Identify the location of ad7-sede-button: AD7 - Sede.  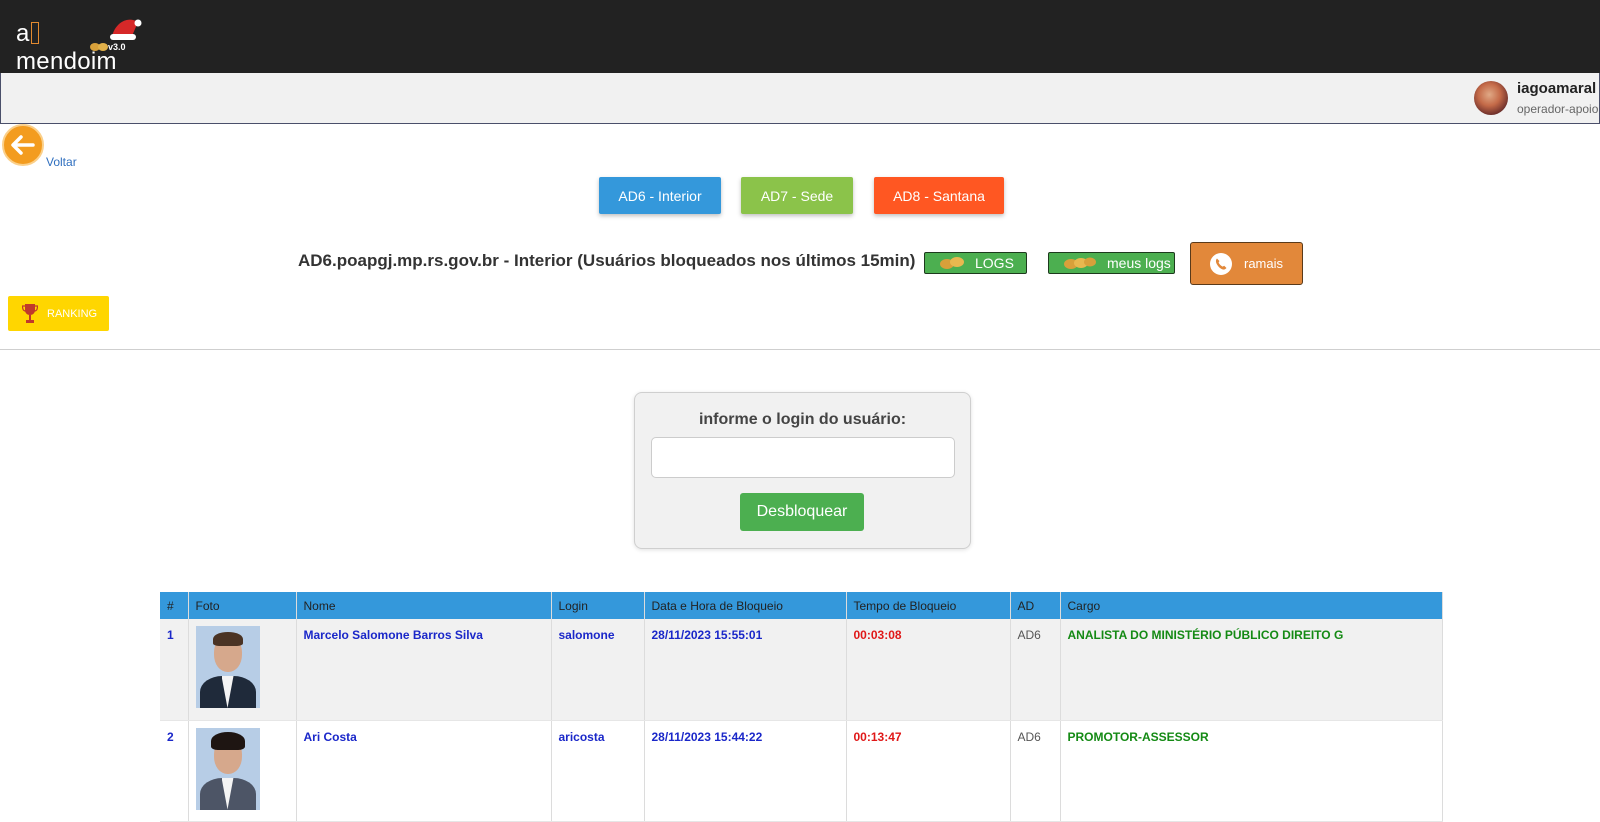
(797, 195).